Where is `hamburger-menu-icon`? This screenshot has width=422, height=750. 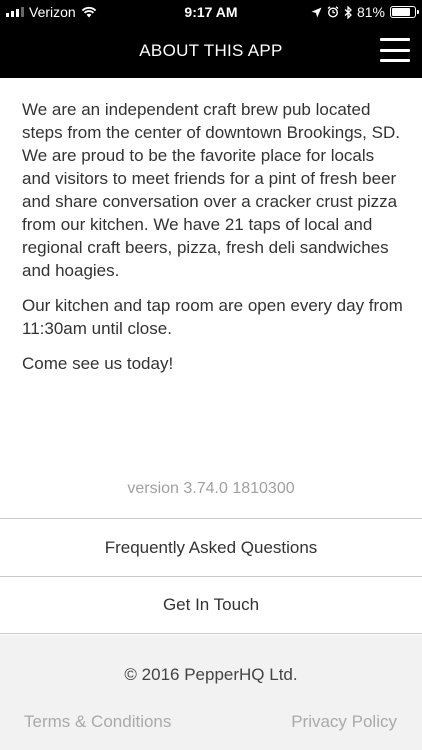
hamburger-menu-icon is located at coordinates (395, 50).